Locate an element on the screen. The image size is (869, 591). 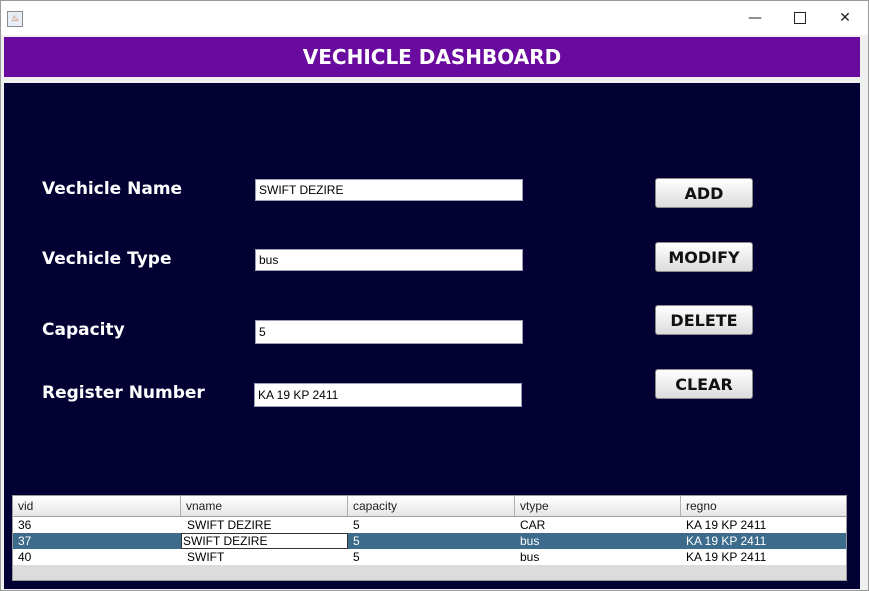
maximize-button is located at coordinates (800, 18).